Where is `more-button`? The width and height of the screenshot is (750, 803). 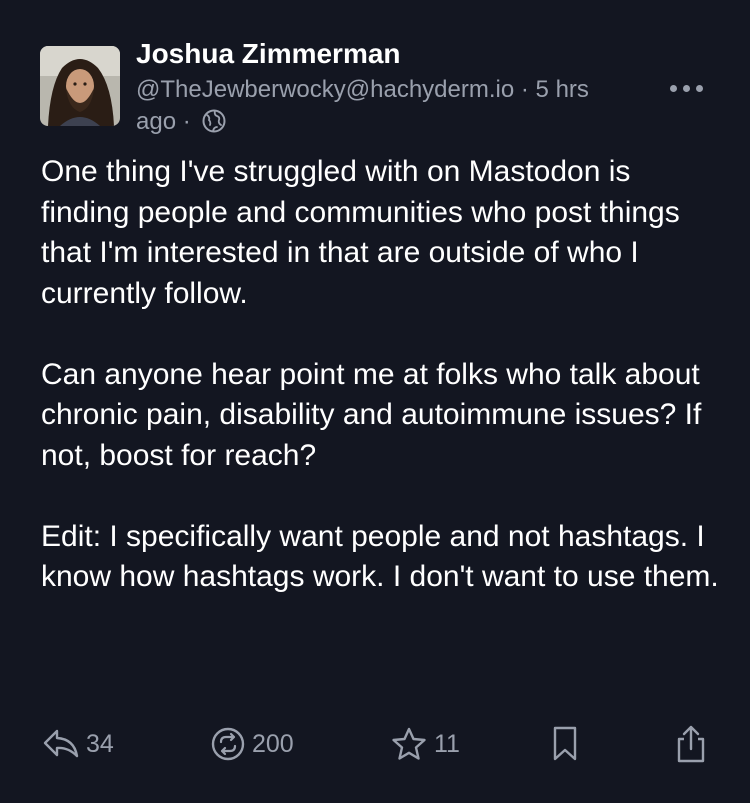
more-button is located at coordinates (686, 88).